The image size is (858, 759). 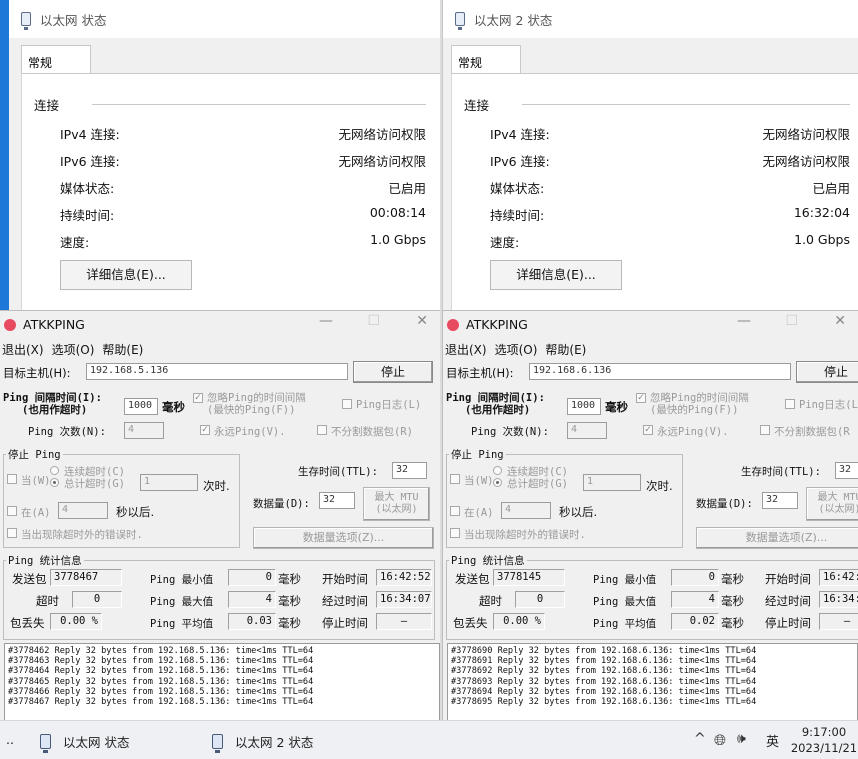 I want to click on speaker-icon: 🕪︎, so click(x=741, y=739).